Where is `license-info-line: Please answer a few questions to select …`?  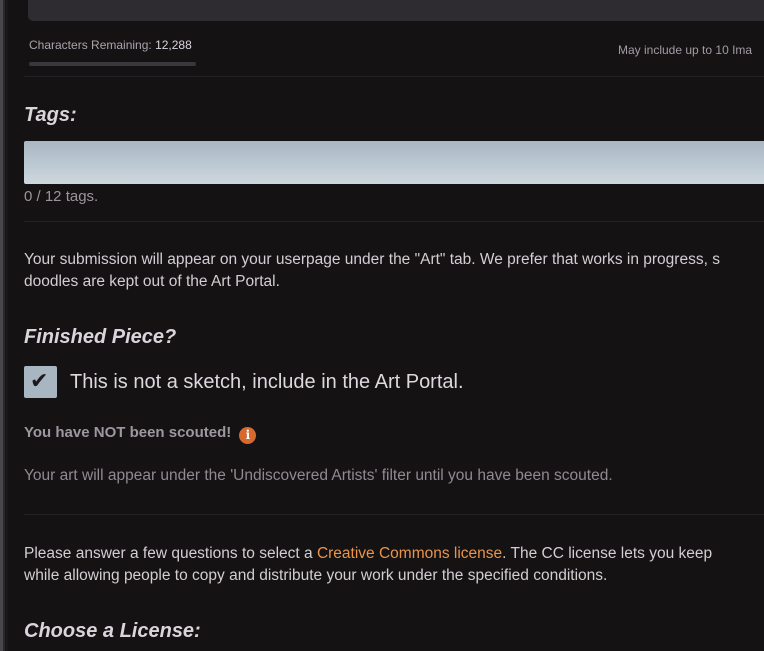
license-info-line: Please answer a few questions to select … is located at coordinates (368, 554).